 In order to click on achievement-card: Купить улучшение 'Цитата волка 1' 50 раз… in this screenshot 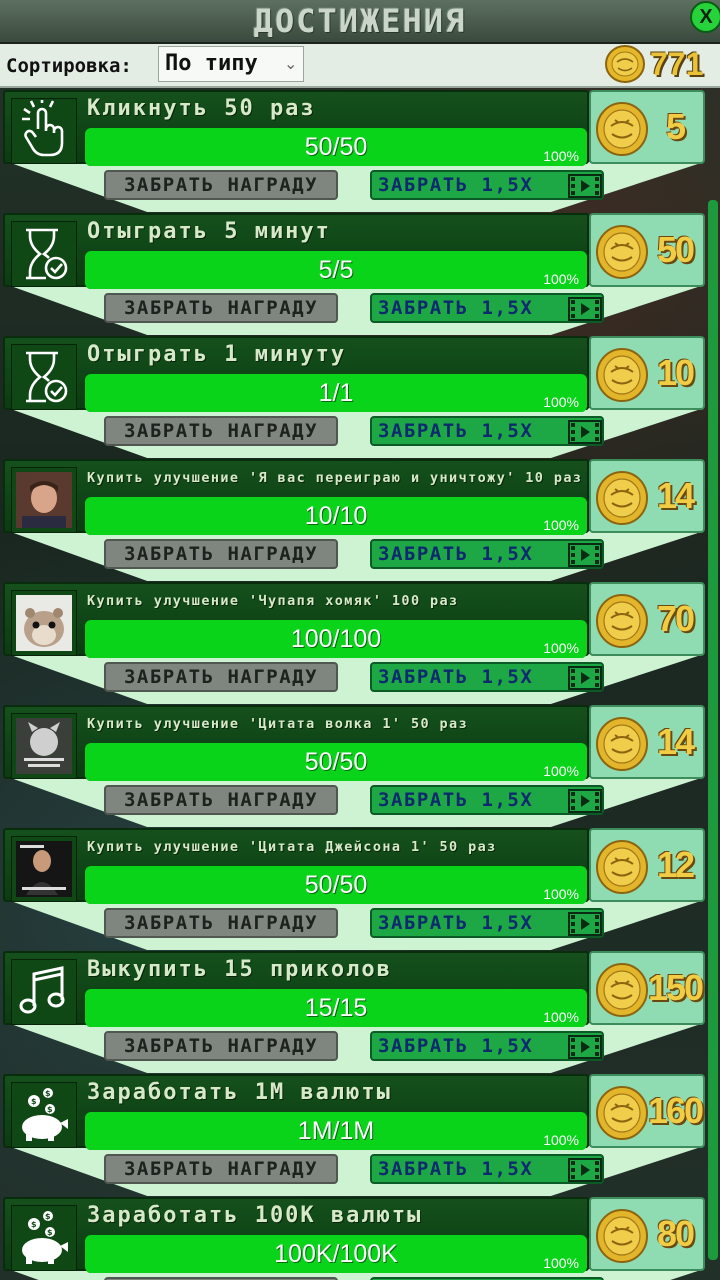, I will do `click(296, 743)`.